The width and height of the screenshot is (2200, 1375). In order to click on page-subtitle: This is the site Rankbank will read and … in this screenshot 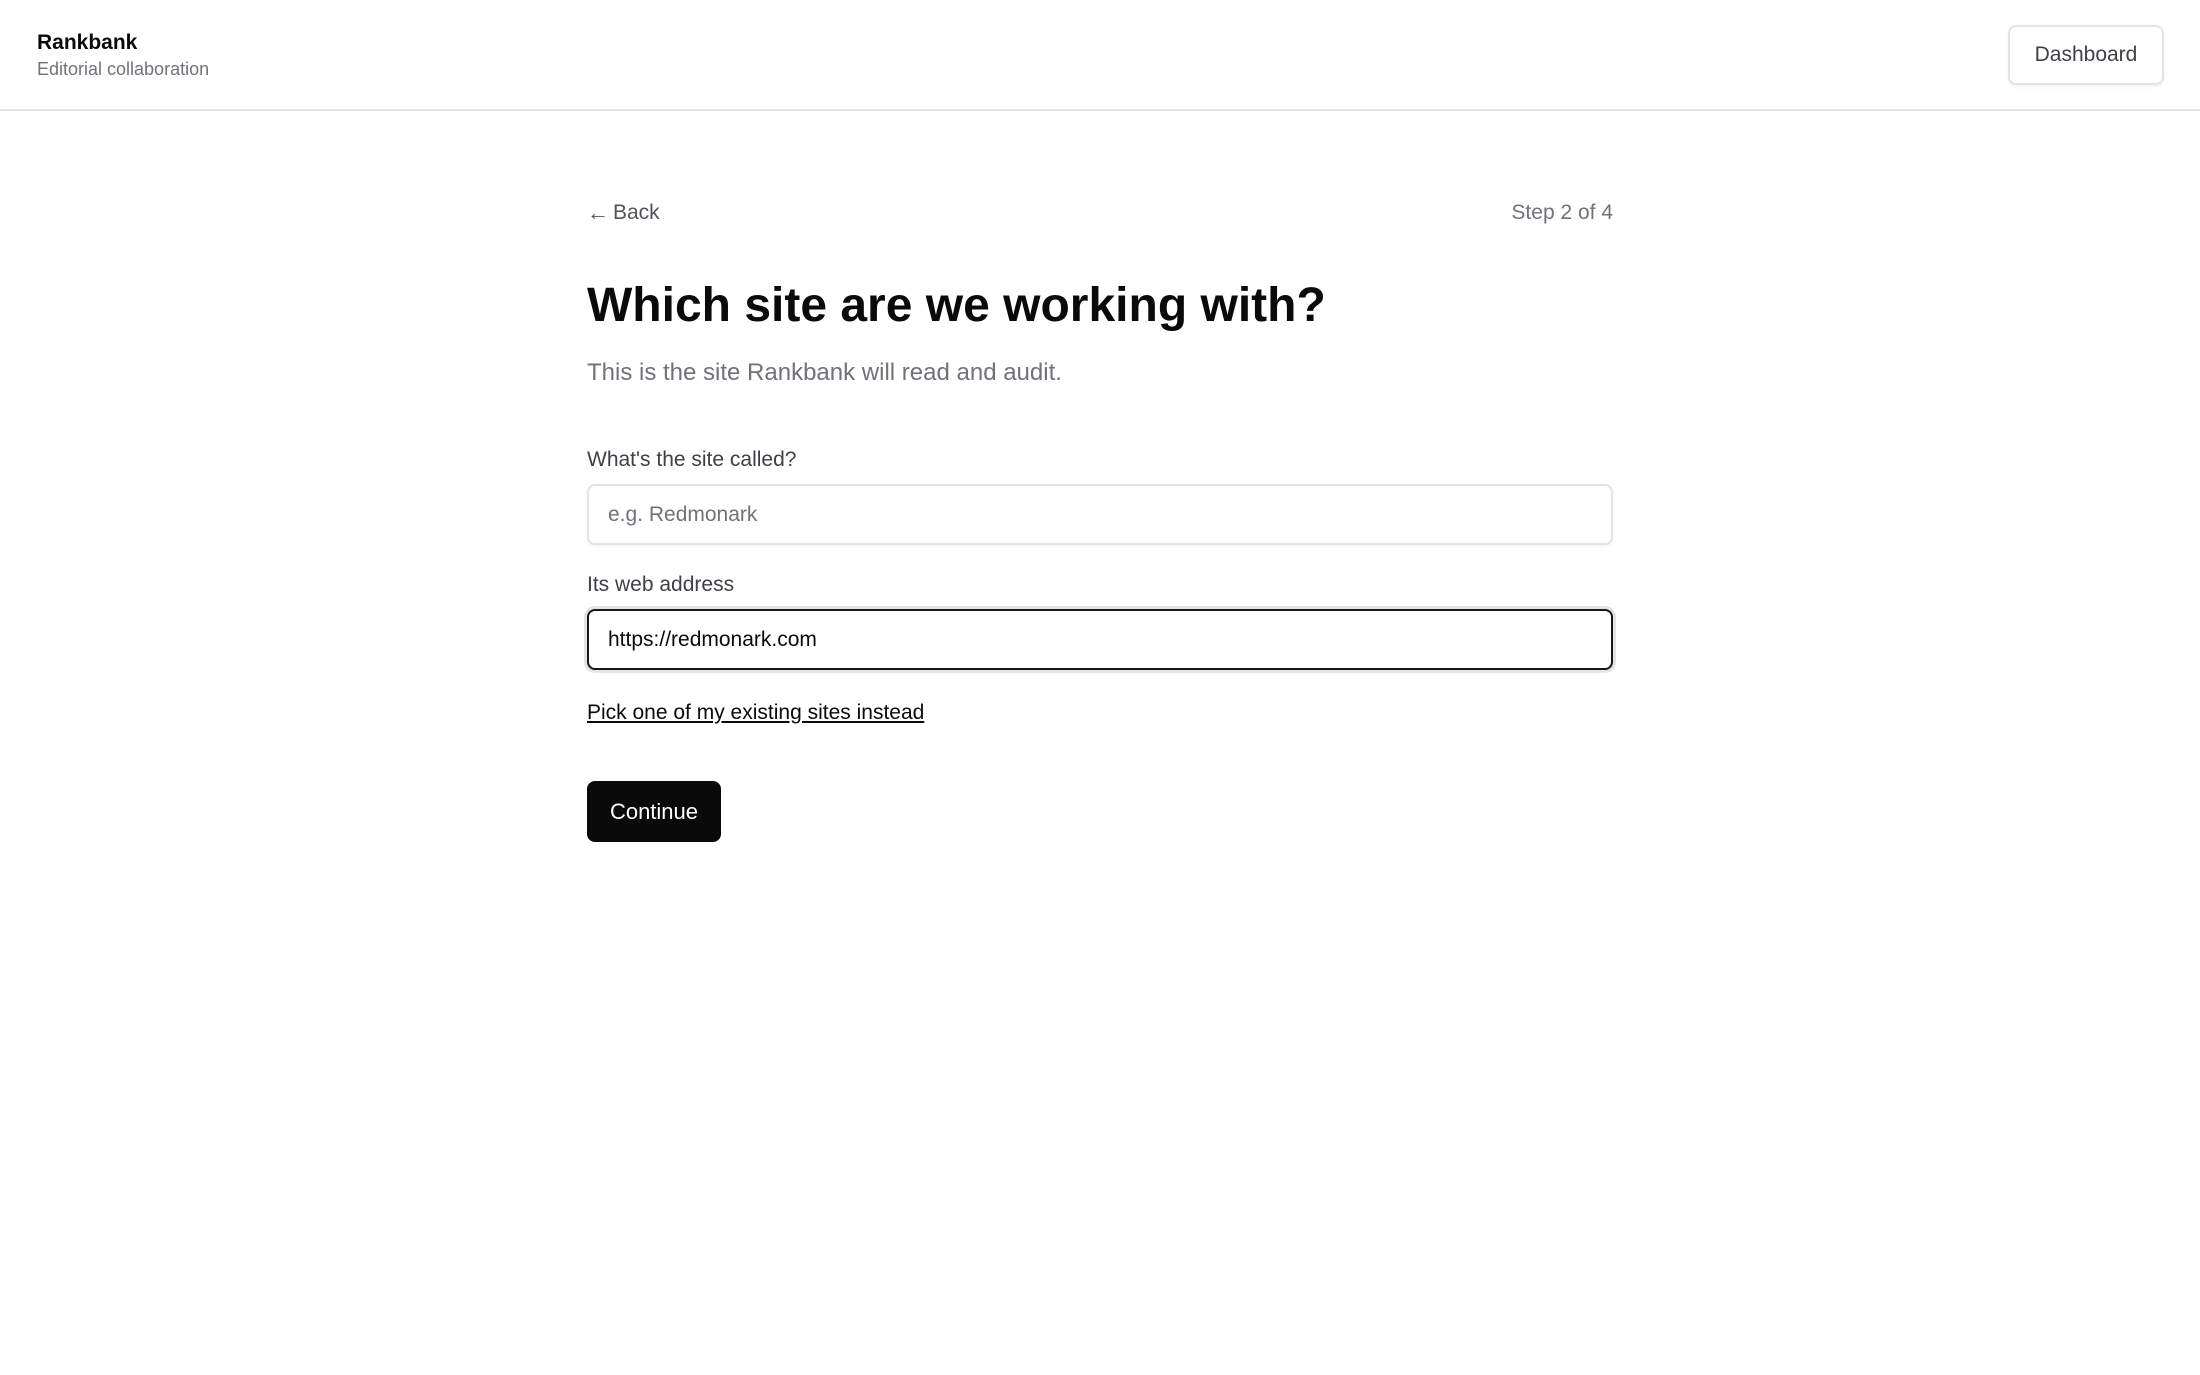, I will do `click(824, 372)`.